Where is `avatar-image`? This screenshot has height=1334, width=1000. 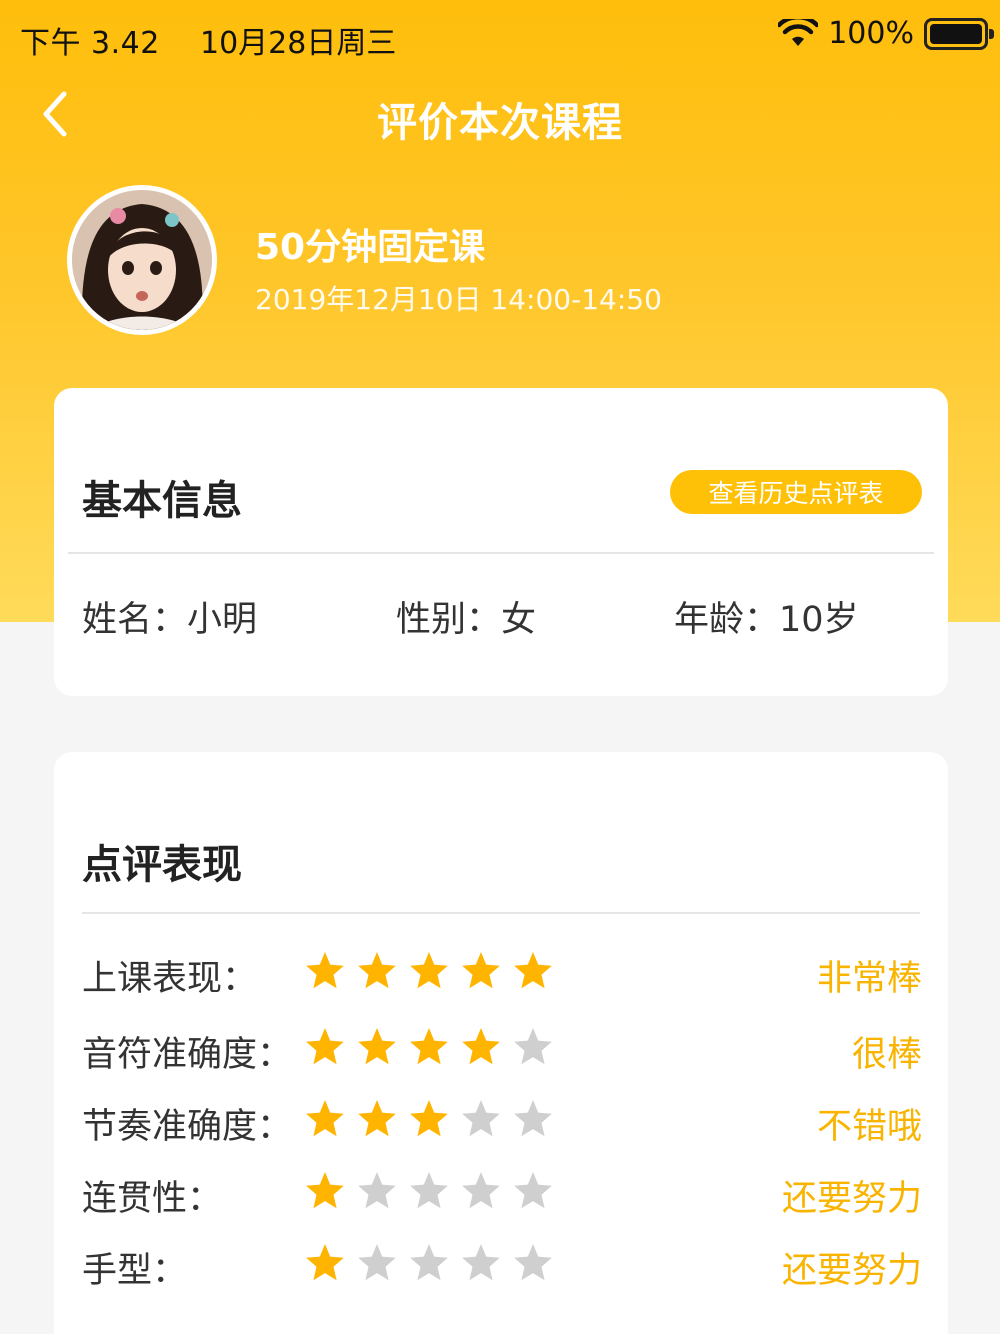
avatar-image is located at coordinates (142, 260).